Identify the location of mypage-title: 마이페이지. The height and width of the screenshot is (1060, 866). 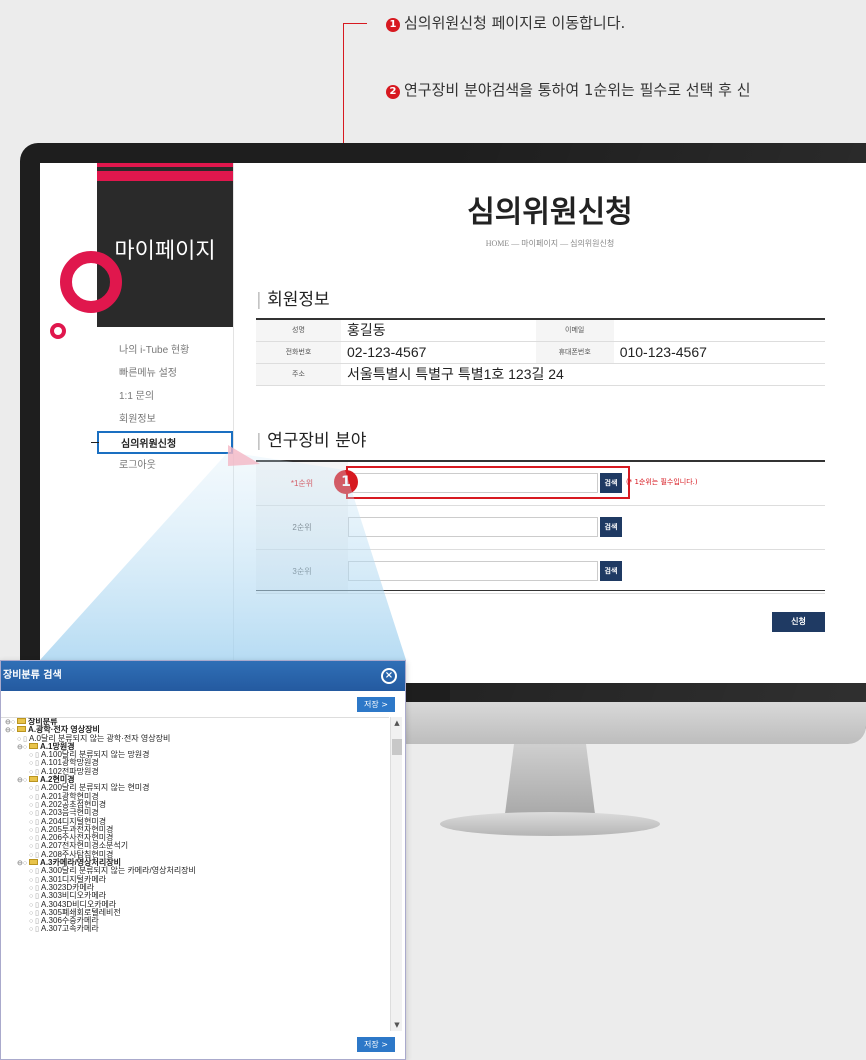
(165, 251).